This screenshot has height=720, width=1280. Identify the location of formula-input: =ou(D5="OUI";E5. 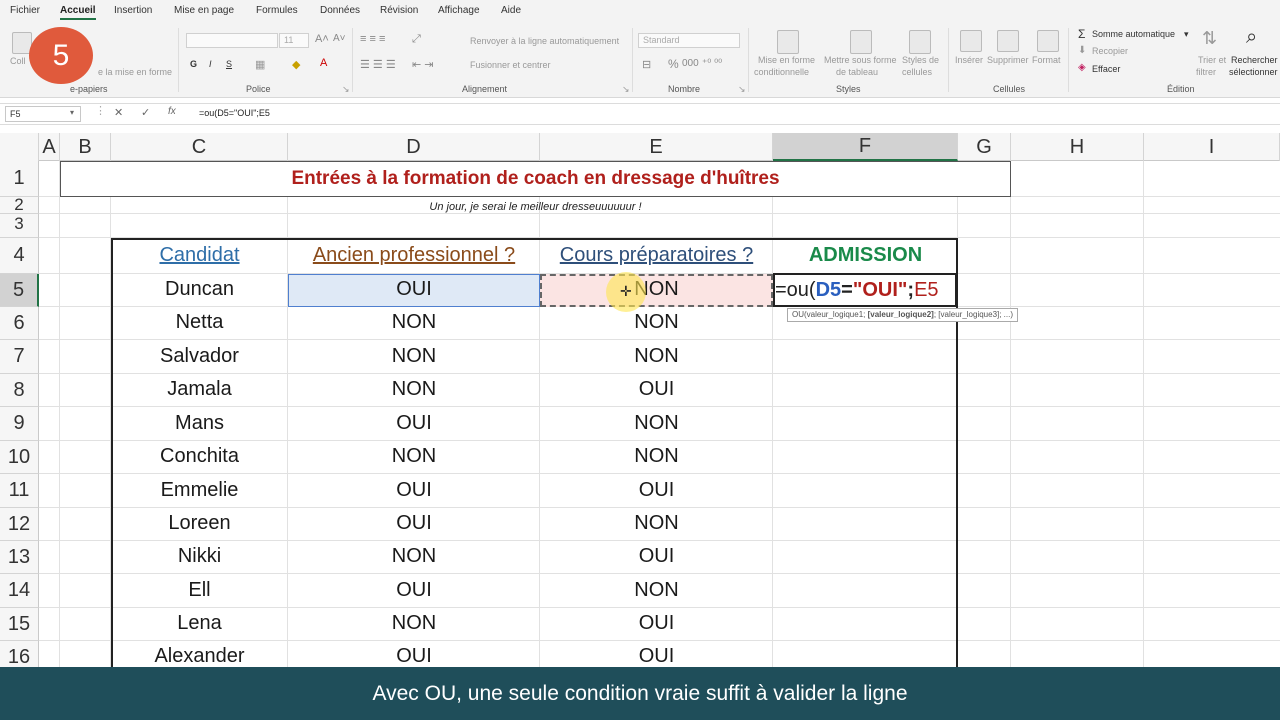
(234, 113).